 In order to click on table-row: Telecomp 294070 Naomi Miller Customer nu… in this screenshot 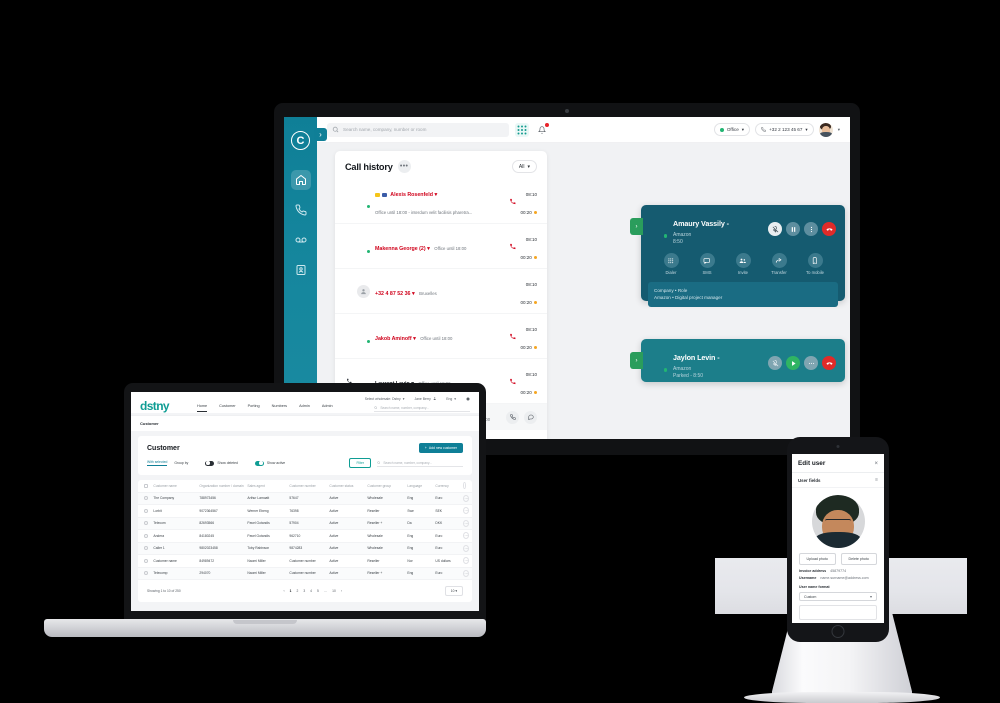, I will do `click(305, 573)`.